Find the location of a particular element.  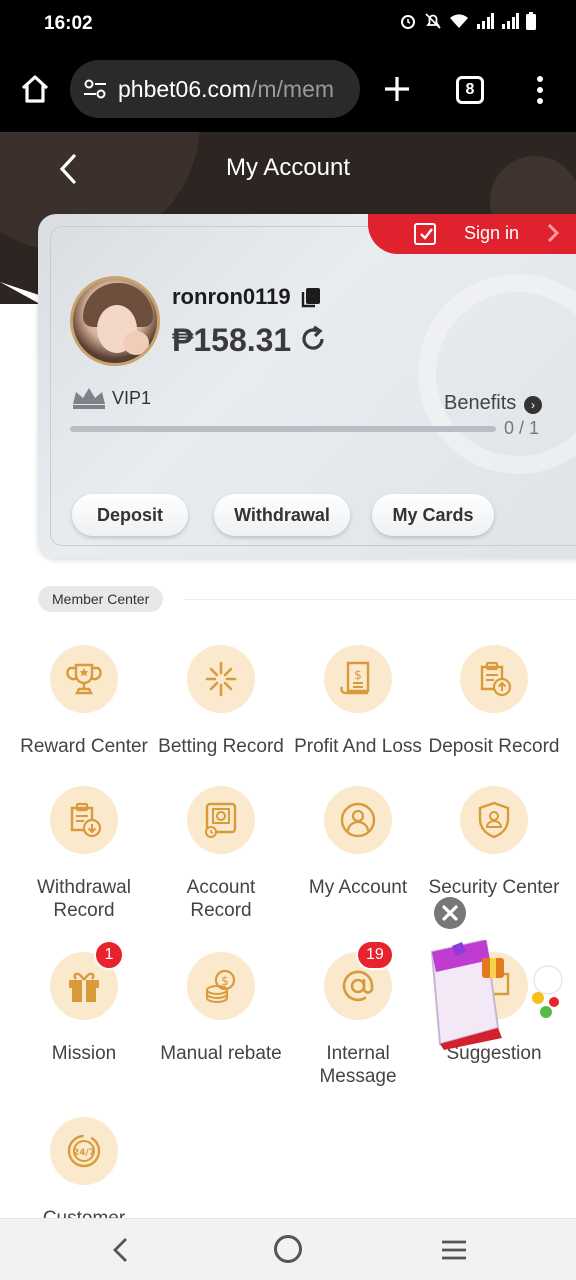

chevron-right-circle-icon: › is located at coordinates (533, 405).